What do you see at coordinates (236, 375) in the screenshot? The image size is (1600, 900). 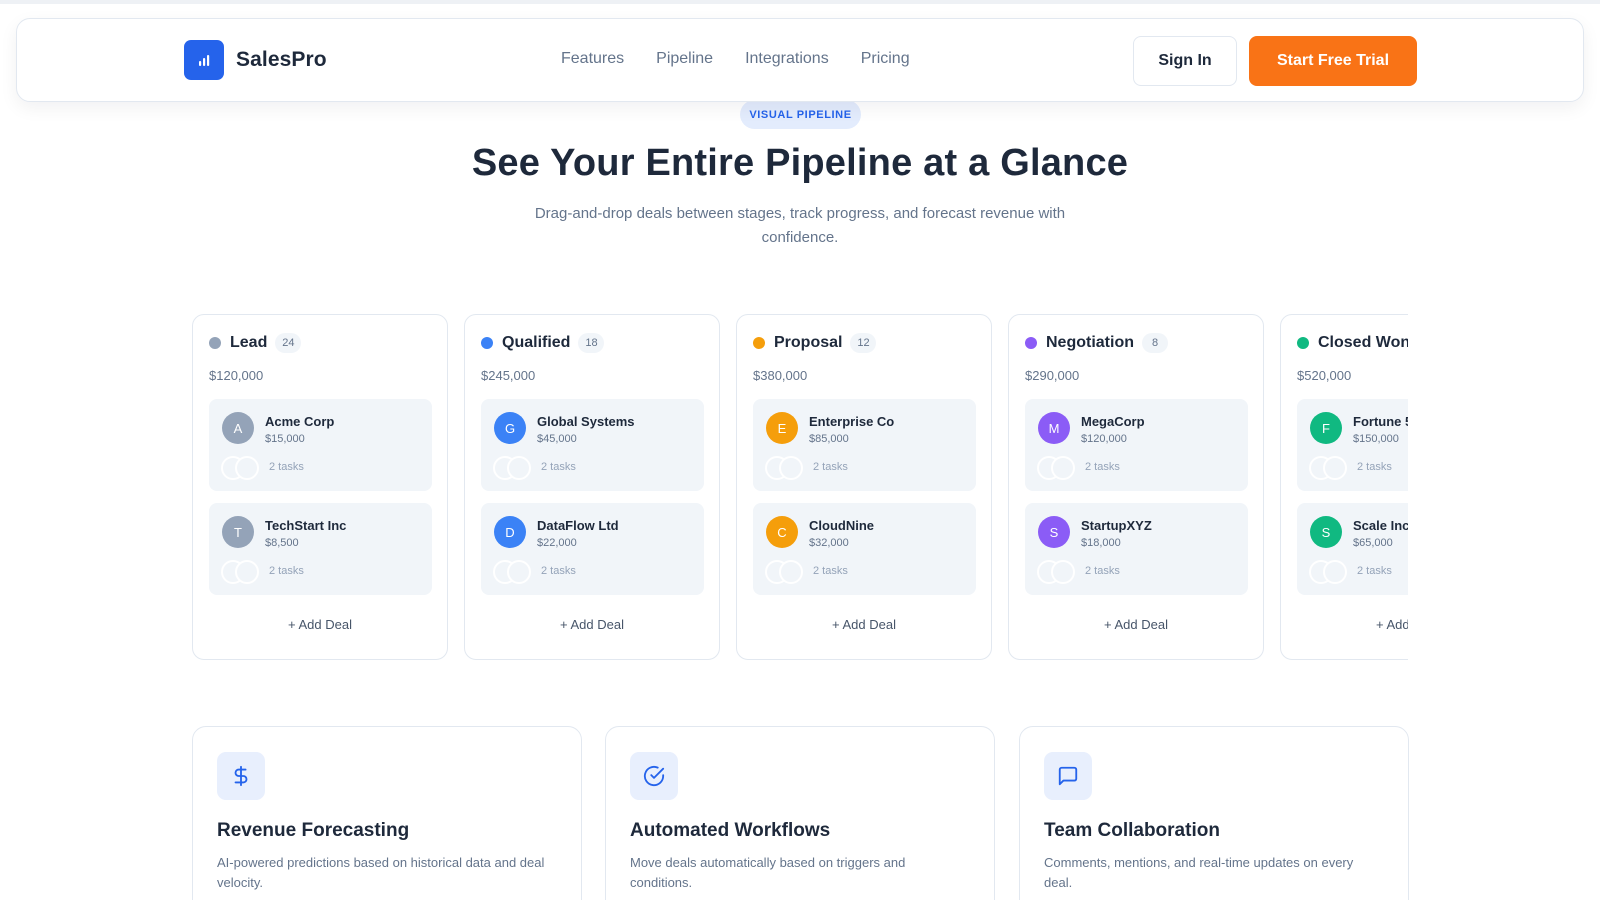 I see `column-total: $120,000` at bounding box center [236, 375].